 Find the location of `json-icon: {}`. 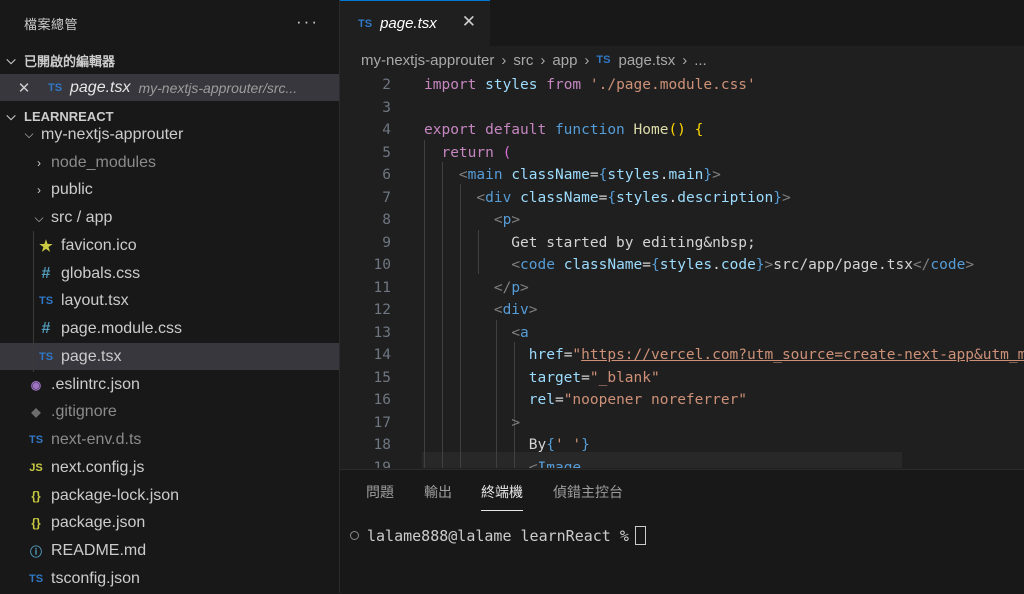

json-icon: {} is located at coordinates (36, 495).